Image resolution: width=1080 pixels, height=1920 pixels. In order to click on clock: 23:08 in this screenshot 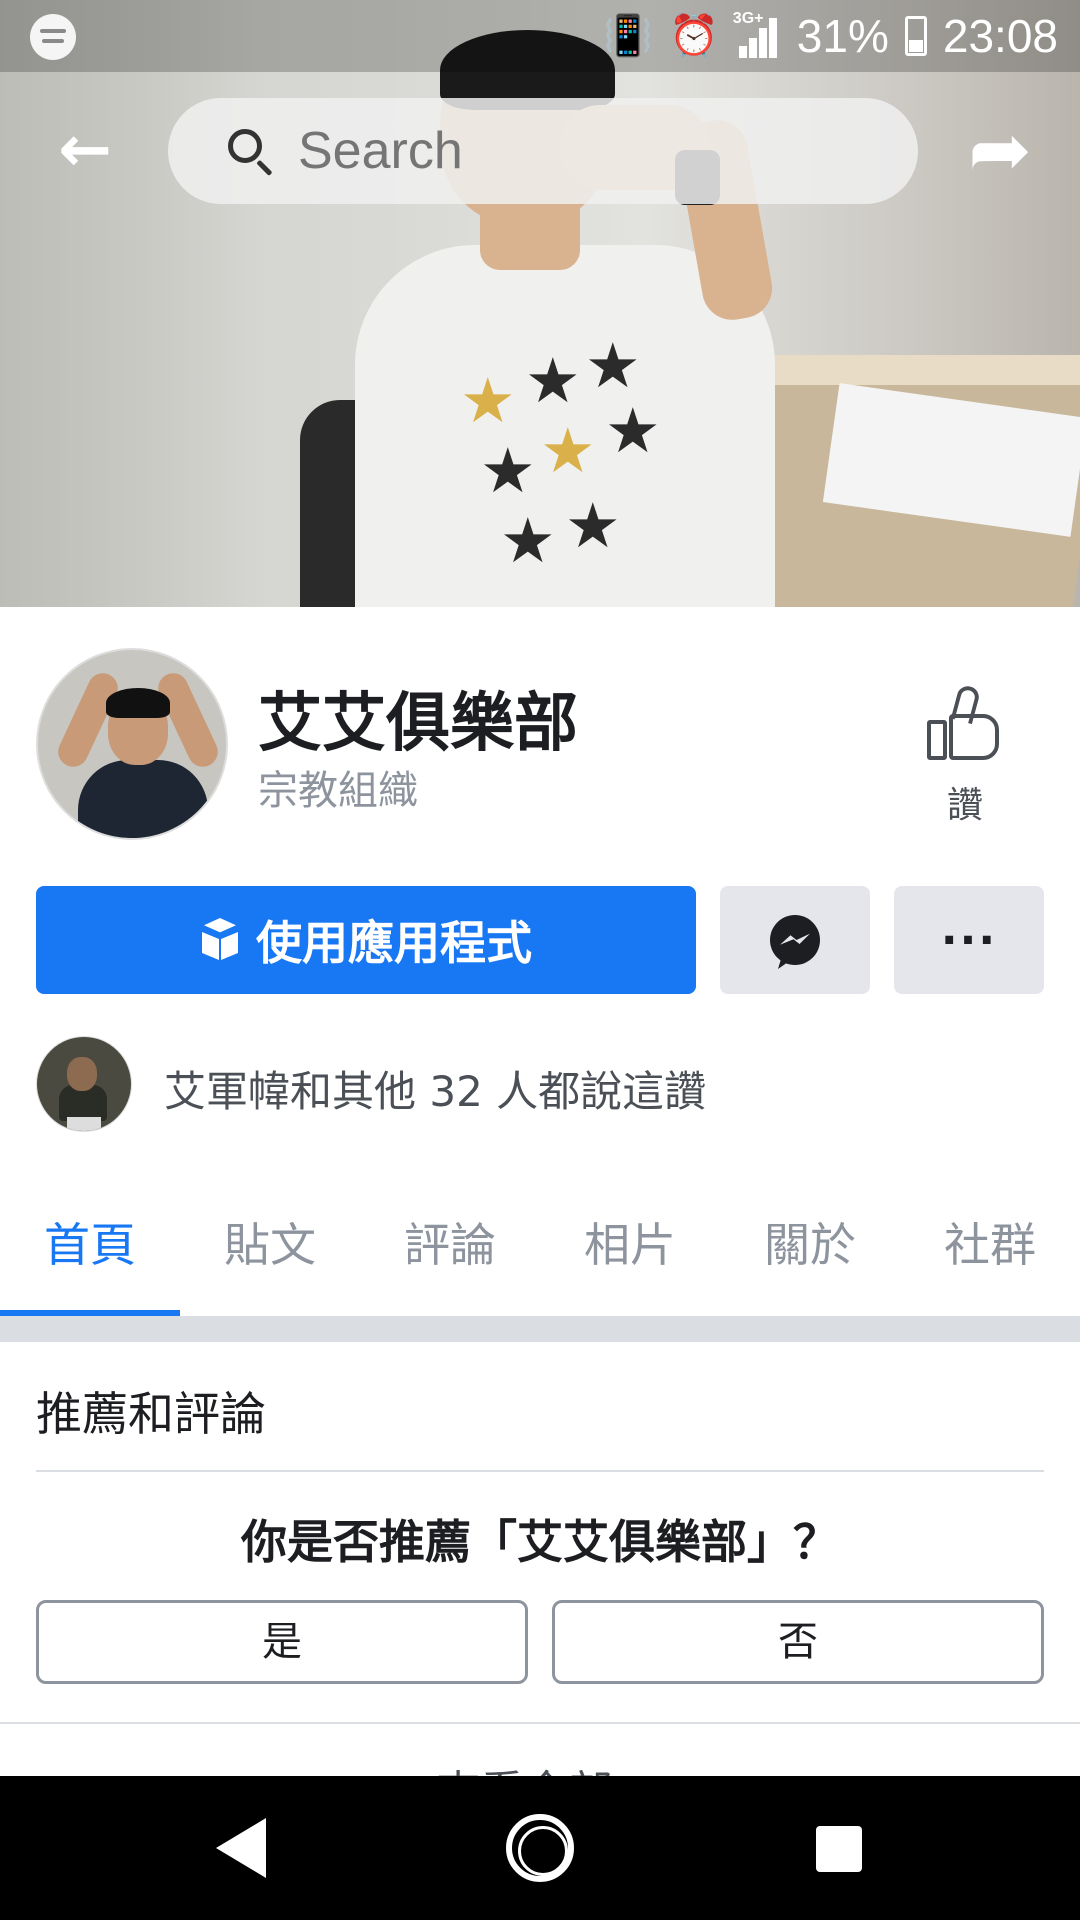, I will do `click(1000, 36)`.